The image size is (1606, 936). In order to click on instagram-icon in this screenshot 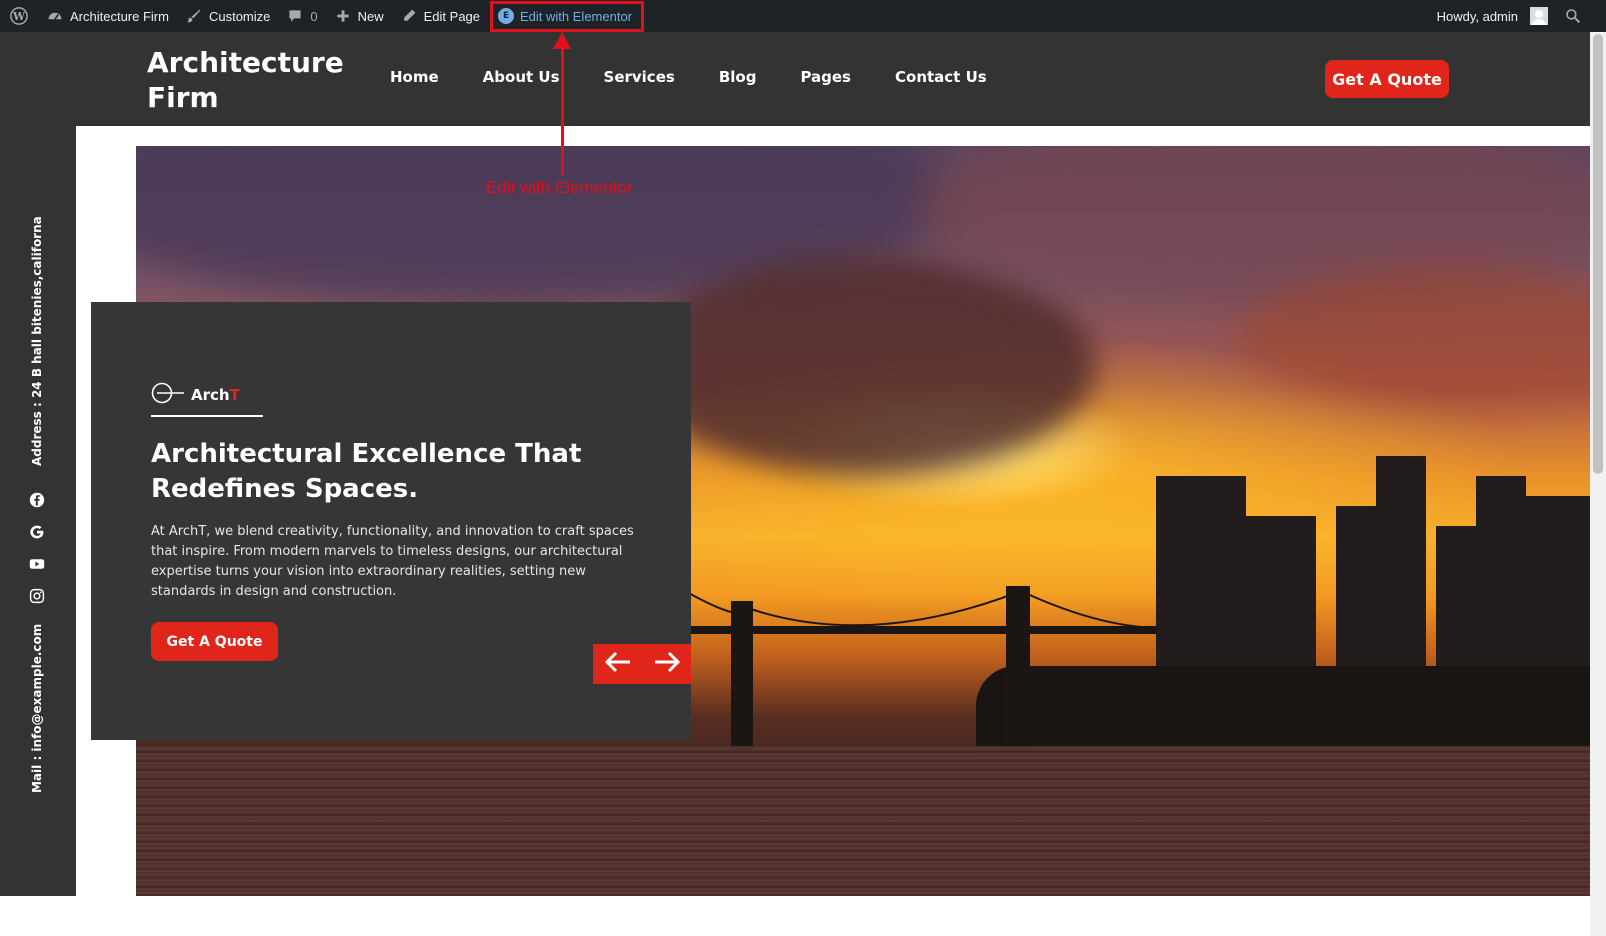, I will do `click(37, 596)`.